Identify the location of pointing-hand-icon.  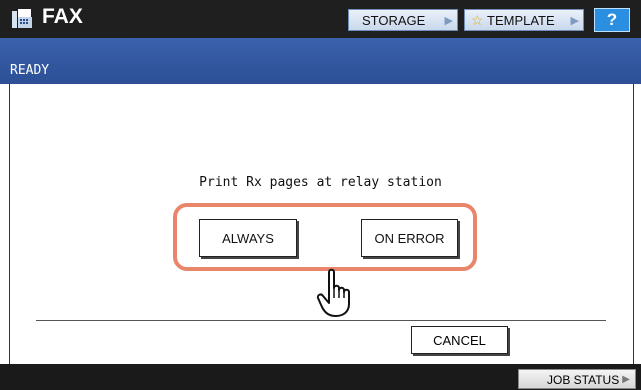
(333, 292).